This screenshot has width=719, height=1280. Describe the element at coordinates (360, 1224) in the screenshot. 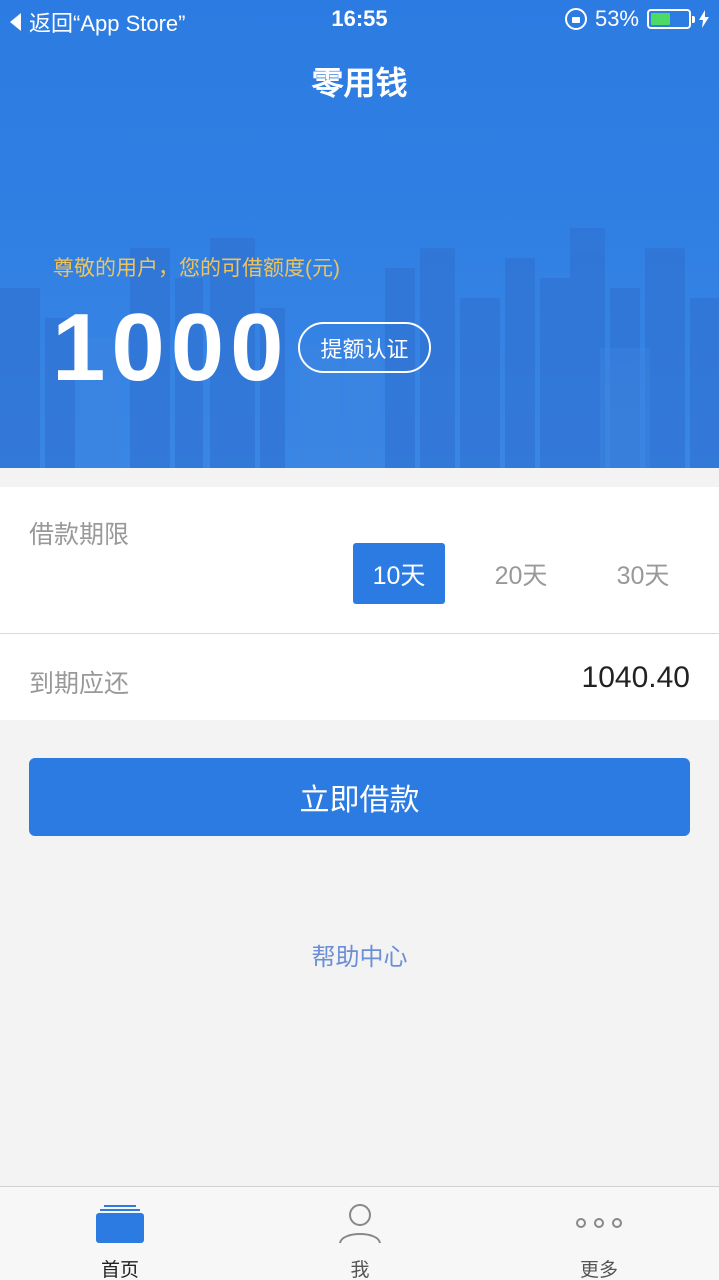

I see `person-icon` at that location.